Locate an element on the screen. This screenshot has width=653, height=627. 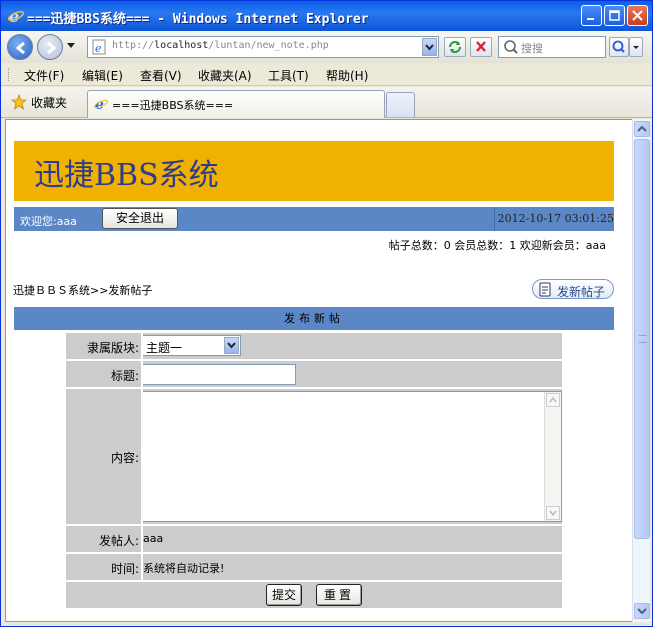
page-scroll-down-button is located at coordinates (642, 611).